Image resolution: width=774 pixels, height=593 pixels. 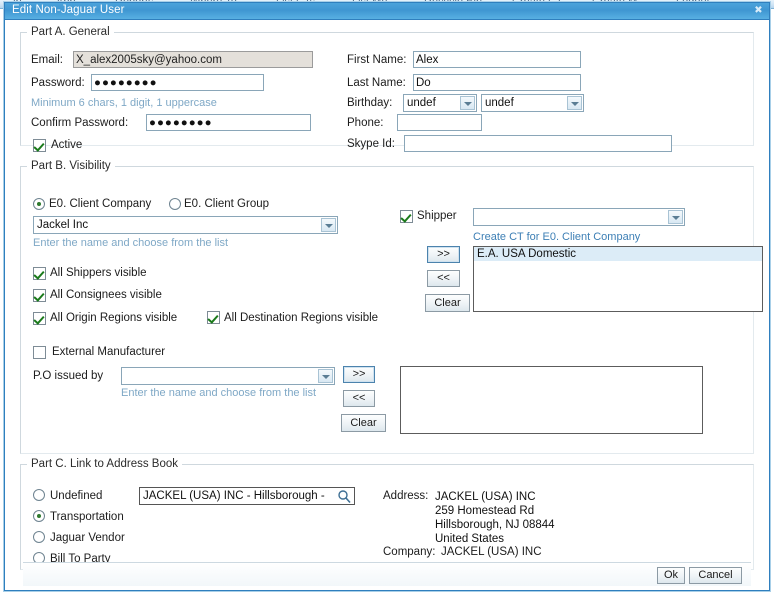 What do you see at coordinates (359, 374) in the screenshot?
I see `po-add-button: >>` at bounding box center [359, 374].